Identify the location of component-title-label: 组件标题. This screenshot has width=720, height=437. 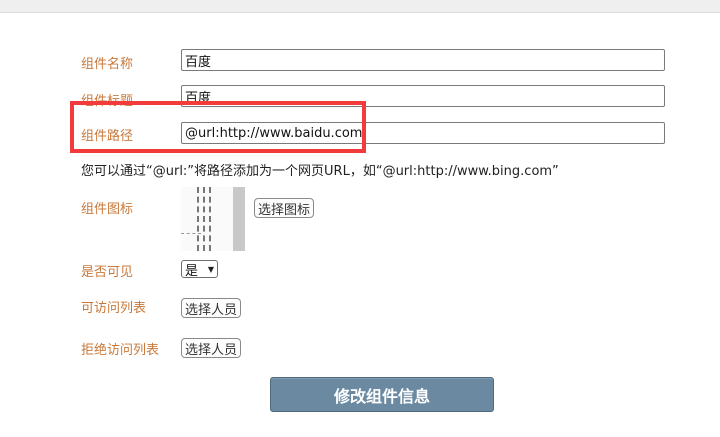
(107, 101).